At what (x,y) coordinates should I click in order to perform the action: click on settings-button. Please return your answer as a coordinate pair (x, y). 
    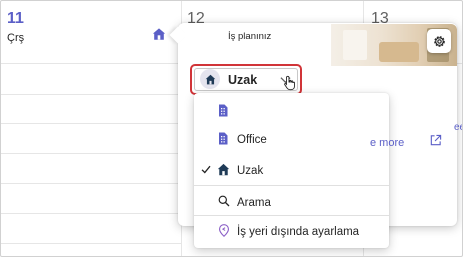
    Looking at the image, I should click on (439, 41).